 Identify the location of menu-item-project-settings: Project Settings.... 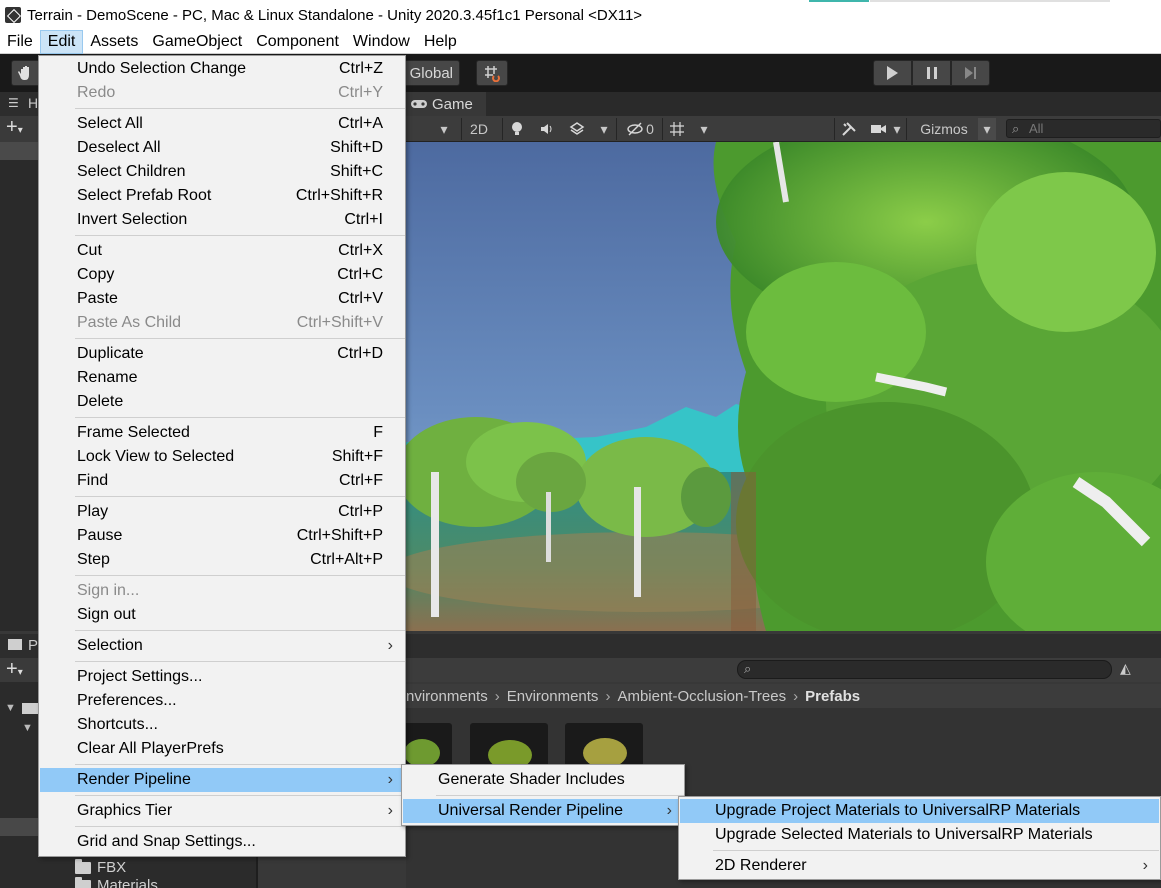
(222, 677).